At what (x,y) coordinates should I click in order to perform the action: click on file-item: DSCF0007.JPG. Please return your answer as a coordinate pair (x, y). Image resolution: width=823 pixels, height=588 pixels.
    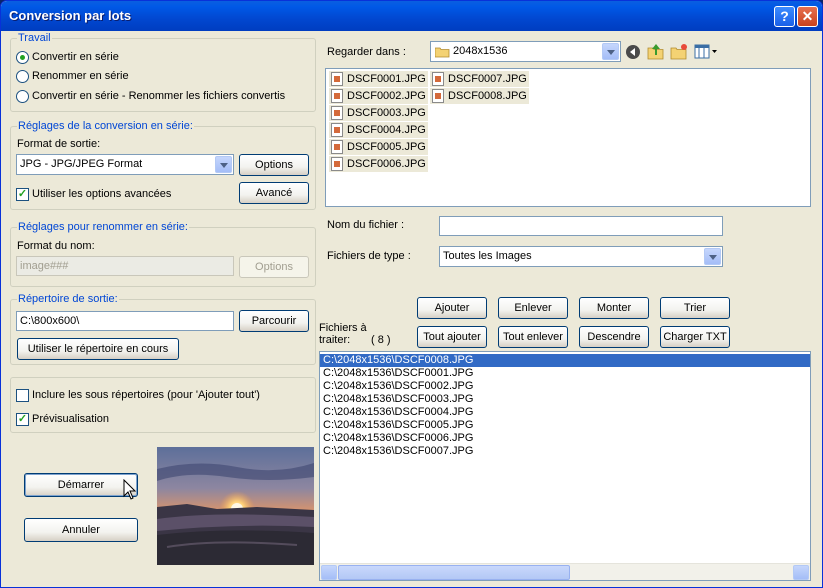
    Looking at the image, I should click on (479, 79).